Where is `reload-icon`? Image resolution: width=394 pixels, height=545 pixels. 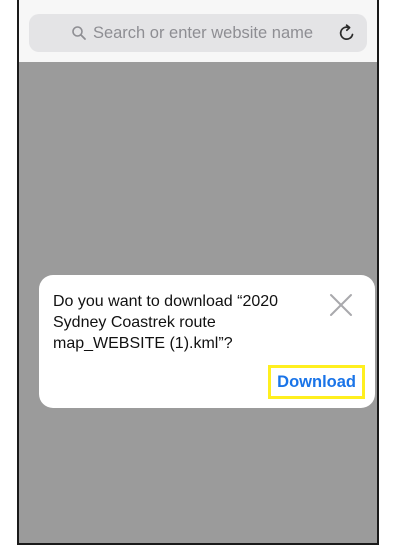
reload-icon is located at coordinates (347, 33).